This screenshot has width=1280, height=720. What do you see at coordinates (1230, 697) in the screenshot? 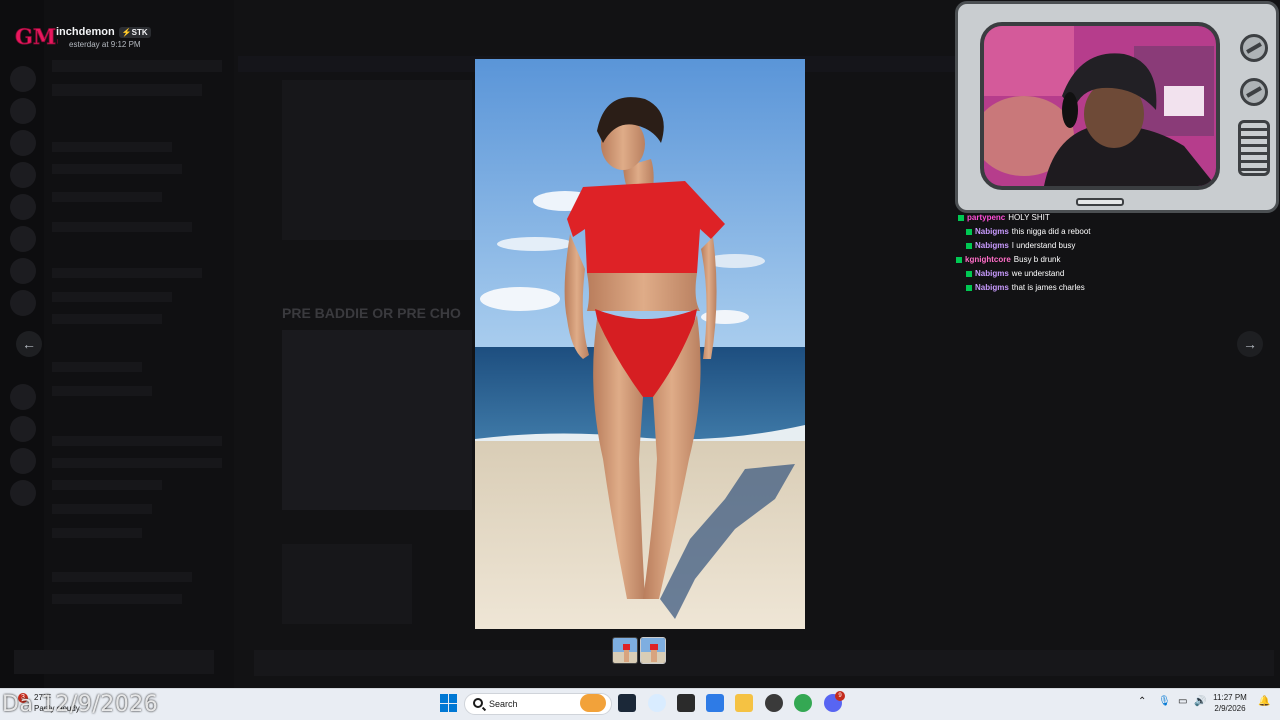
I see `clock-time: 11:27 PM` at bounding box center [1230, 697].